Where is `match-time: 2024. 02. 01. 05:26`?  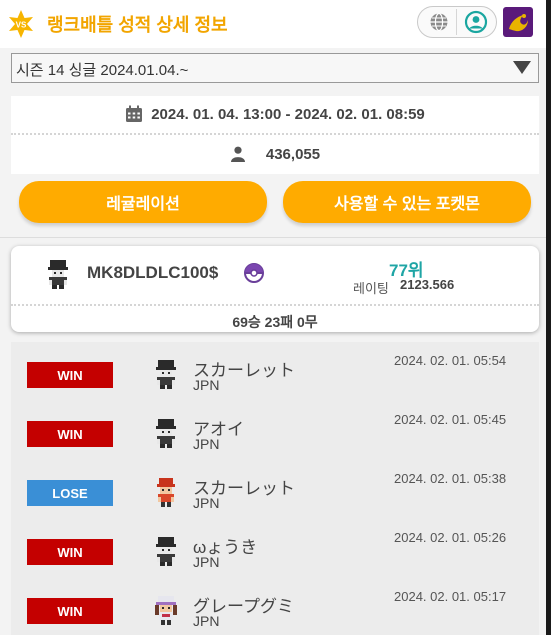 match-time: 2024. 02. 01. 05:26 is located at coordinates (450, 537).